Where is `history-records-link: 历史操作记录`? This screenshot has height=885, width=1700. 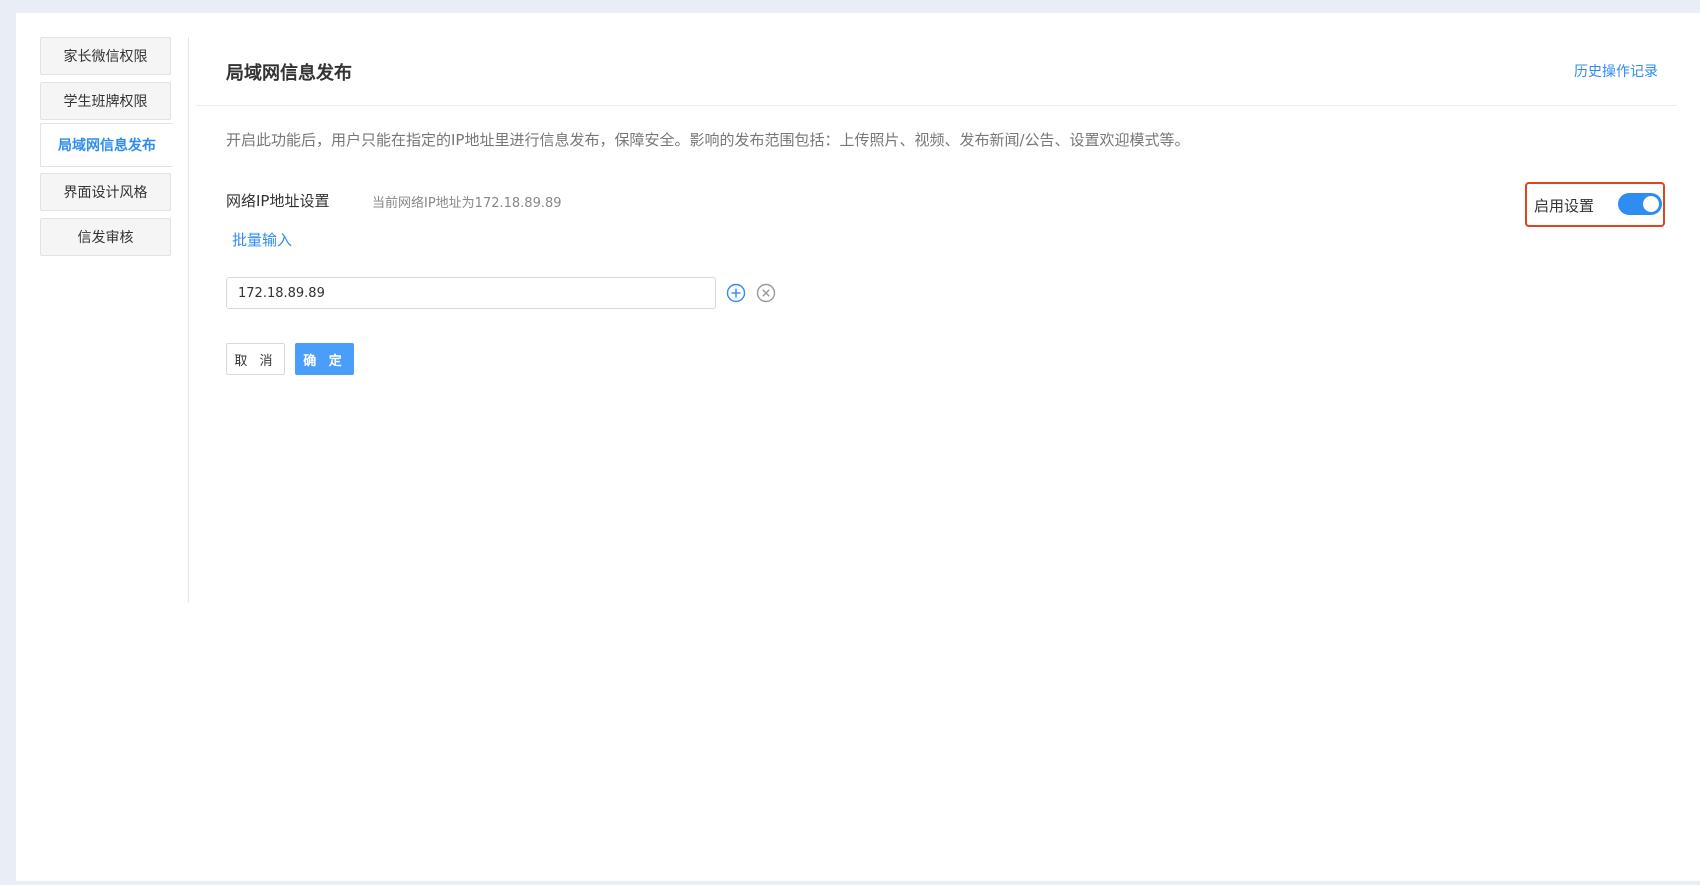
history-records-link: 历史操作记录 is located at coordinates (1616, 71).